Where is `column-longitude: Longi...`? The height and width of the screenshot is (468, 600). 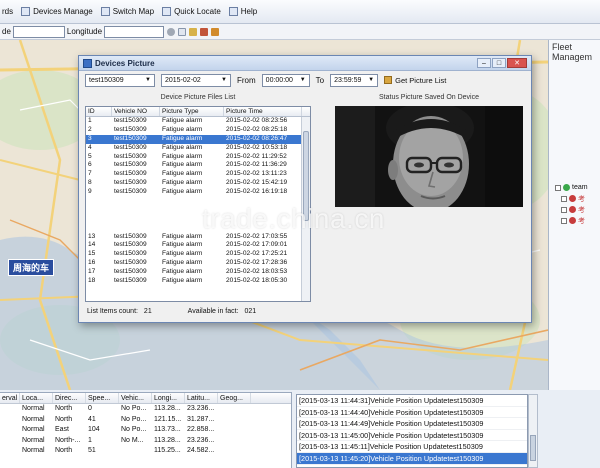 column-longitude: Longi... is located at coordinates (168, 398).